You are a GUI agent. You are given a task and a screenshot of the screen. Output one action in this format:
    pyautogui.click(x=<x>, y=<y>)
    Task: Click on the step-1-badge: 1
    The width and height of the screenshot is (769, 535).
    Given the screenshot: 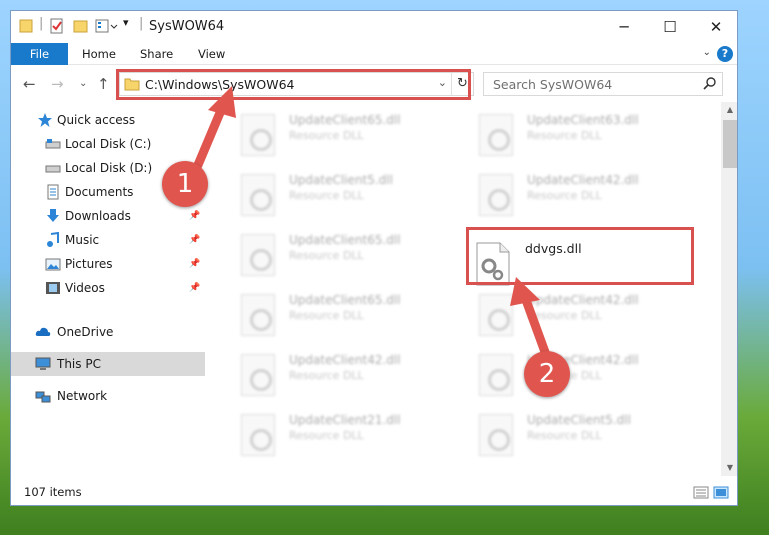 What is the action you would take?
    pyautogui.click(x=185, y=184)
    